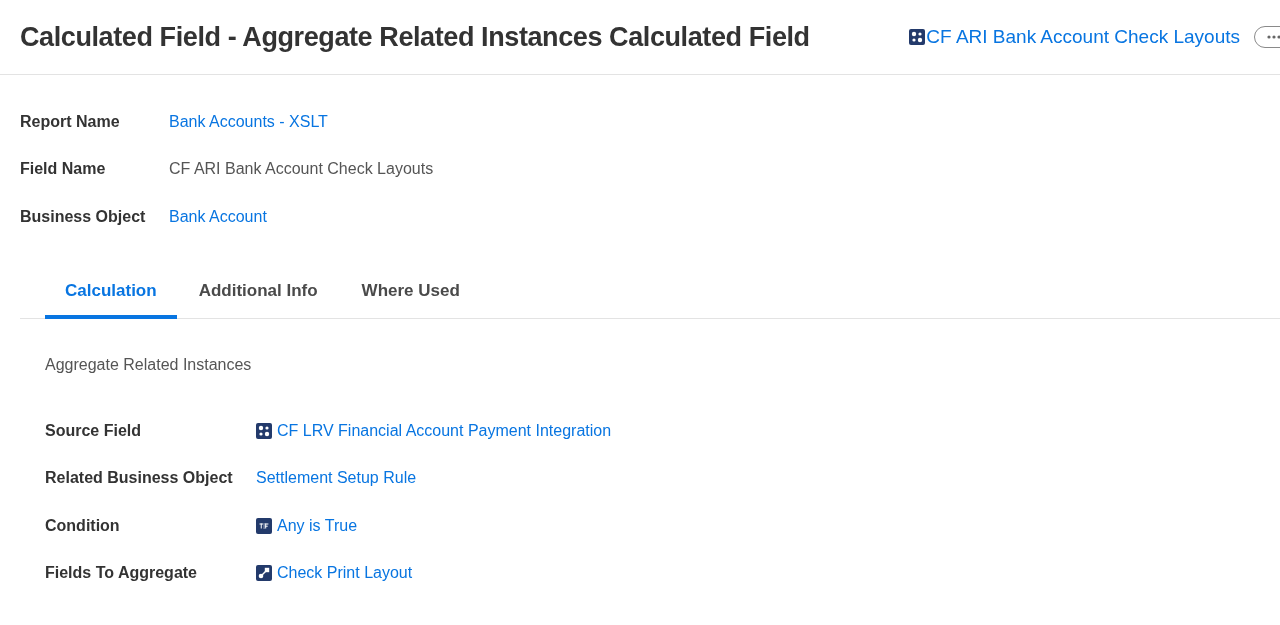  I want to click on header-link: CF ARI Bank Account Check Layouts, so click(1074, 37).